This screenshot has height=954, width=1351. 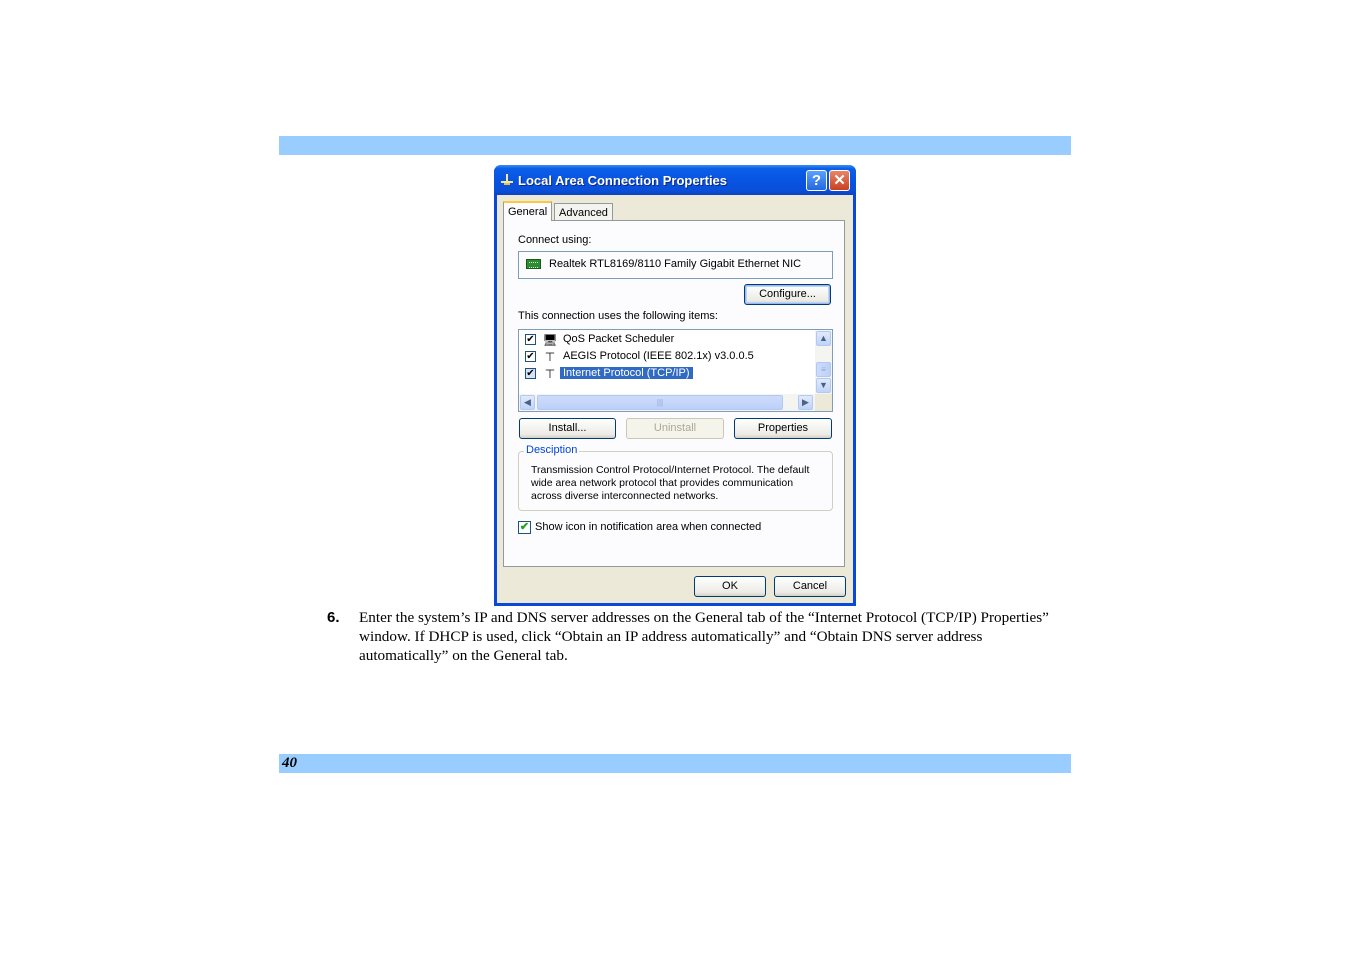 What do you see at coordinates (333, 617) in the screenshot?
I see `step-number: 6.` at bounding box center [333, 617].